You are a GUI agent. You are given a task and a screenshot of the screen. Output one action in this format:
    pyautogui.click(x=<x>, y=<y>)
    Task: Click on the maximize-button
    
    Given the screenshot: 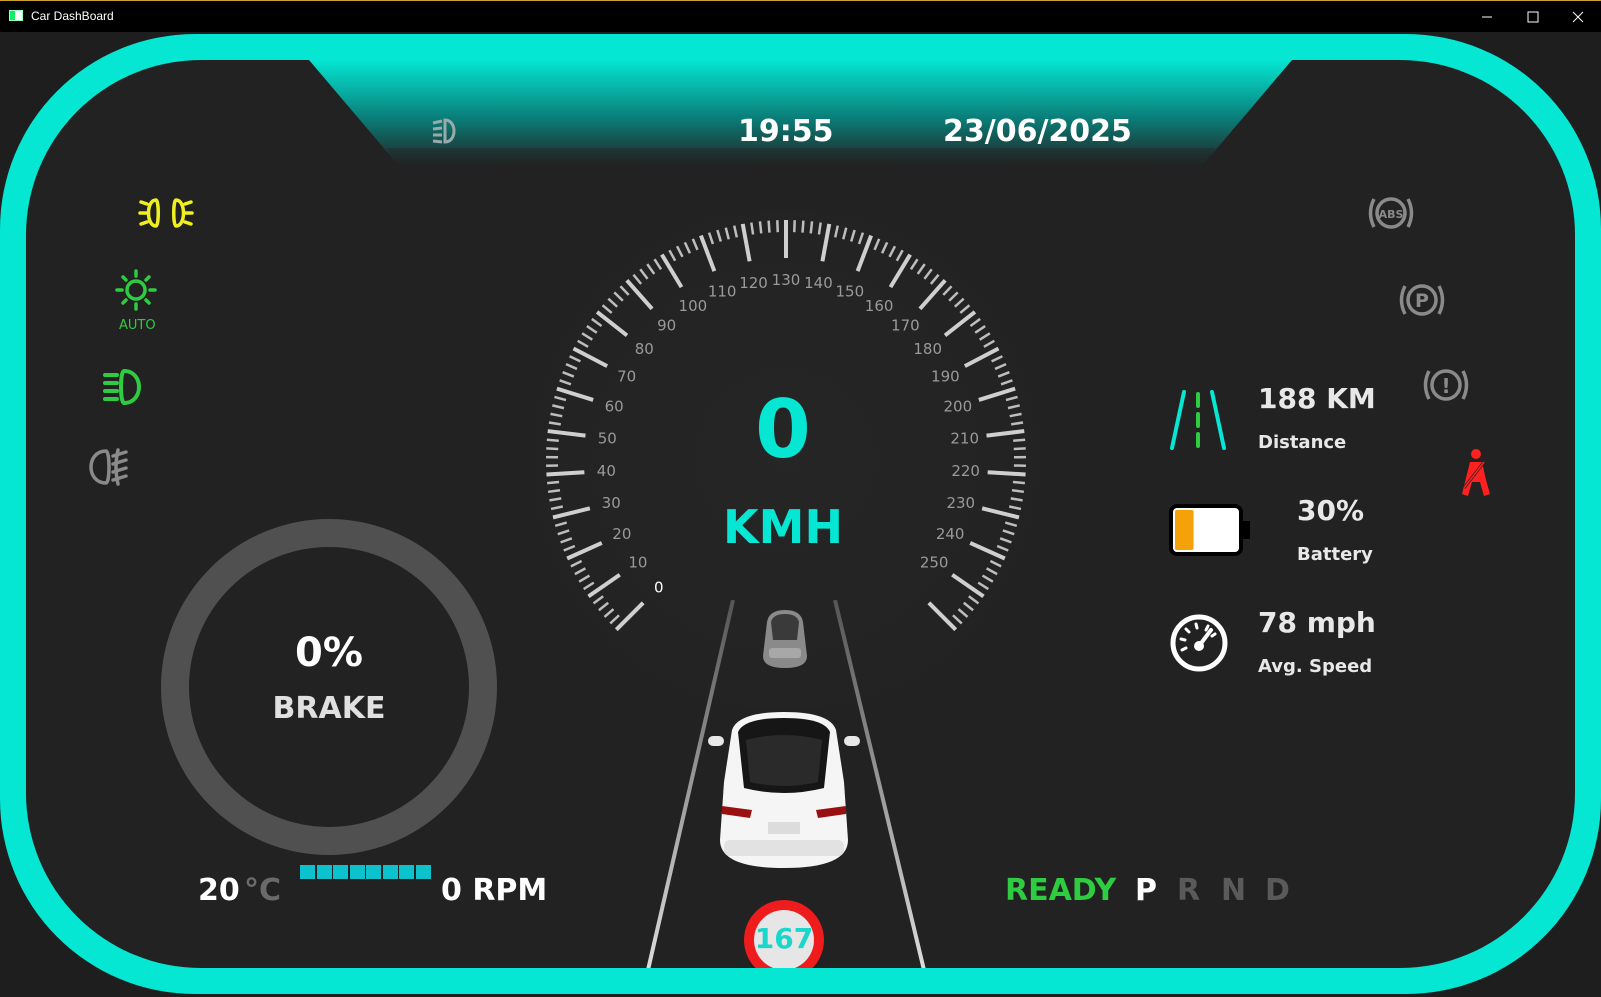 What is the action you would take?
    pyautogui.click(x=1533, y=17)
    